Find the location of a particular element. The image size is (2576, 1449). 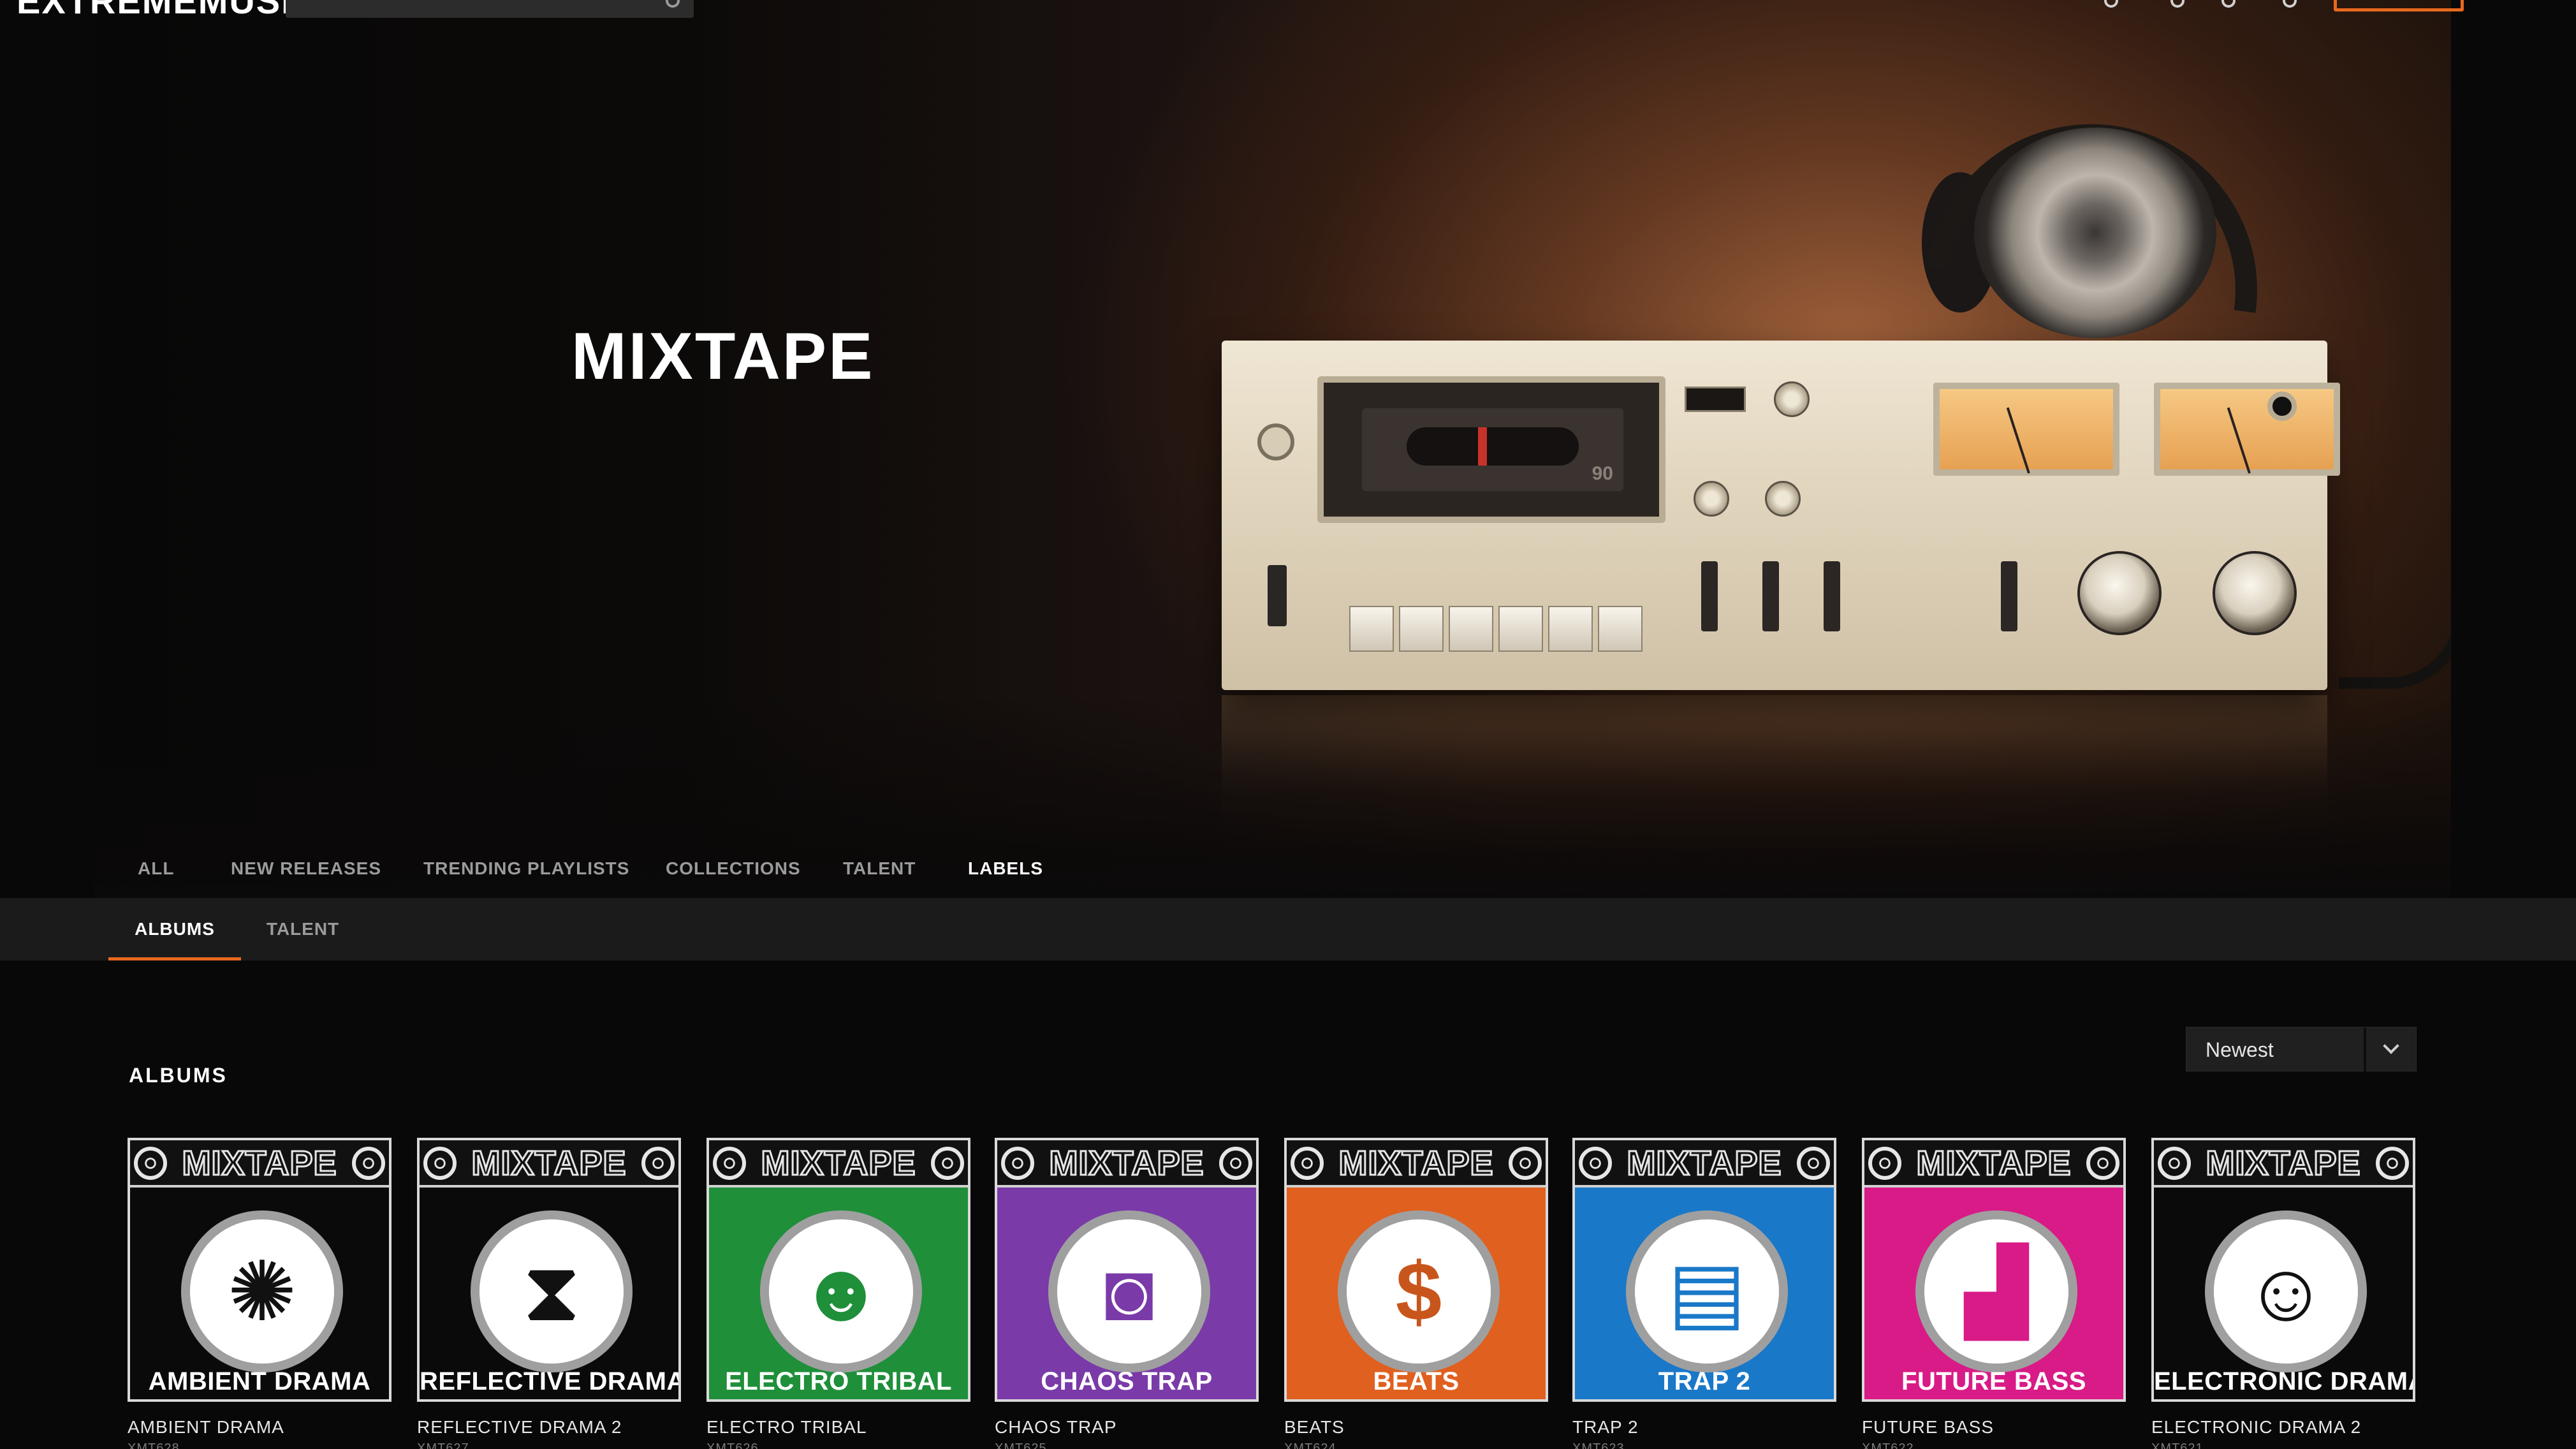

cover-name: FUTURE BASS is located at coordinates (1994, 1381).